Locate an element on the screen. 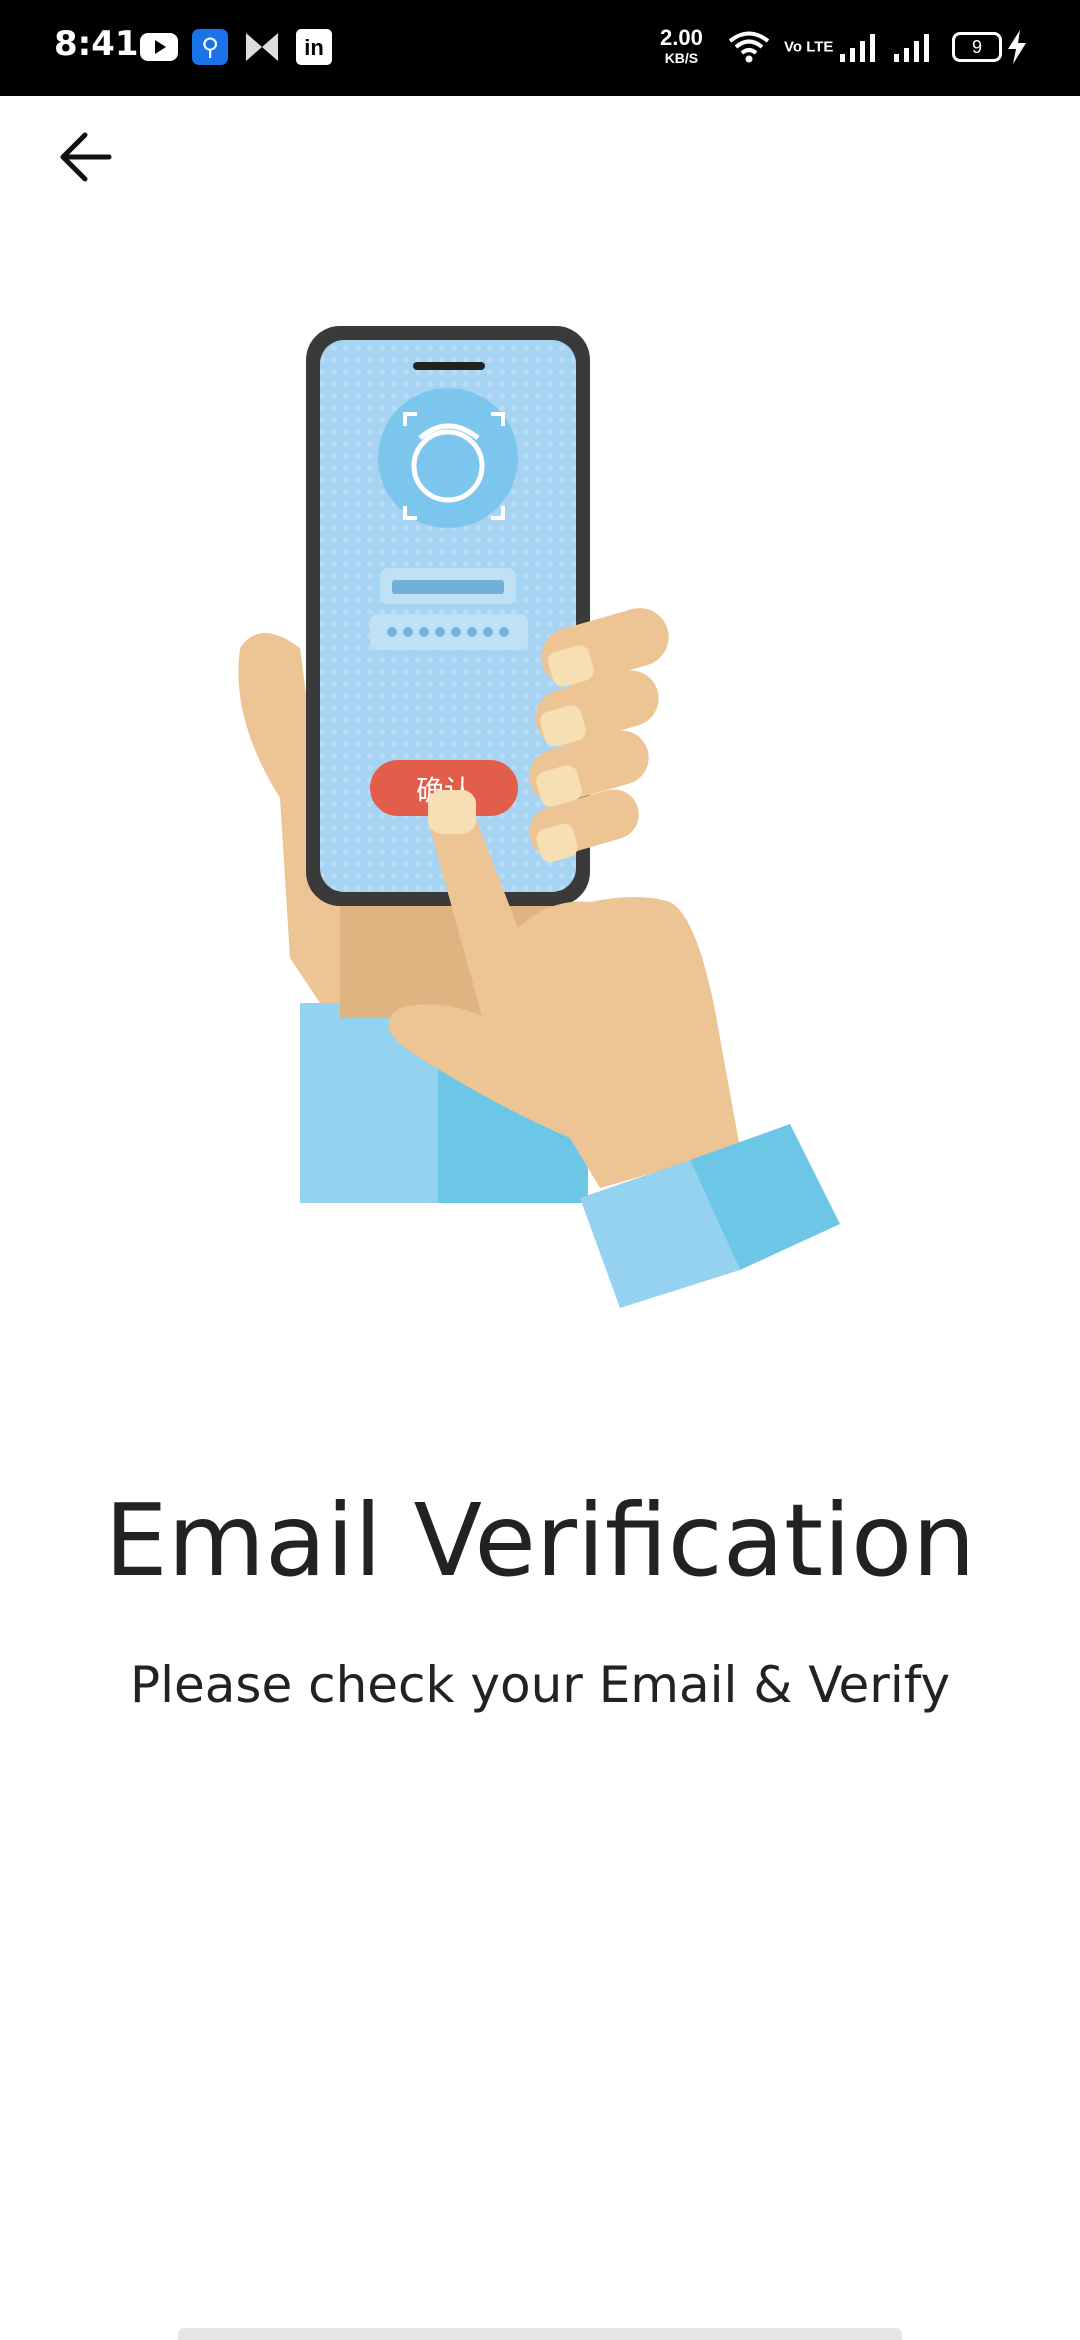 Image resolution: width=1080 pixels, height=2340 pixels. network-speed: 2.00 KB/S is located at coordinates (681, 45).